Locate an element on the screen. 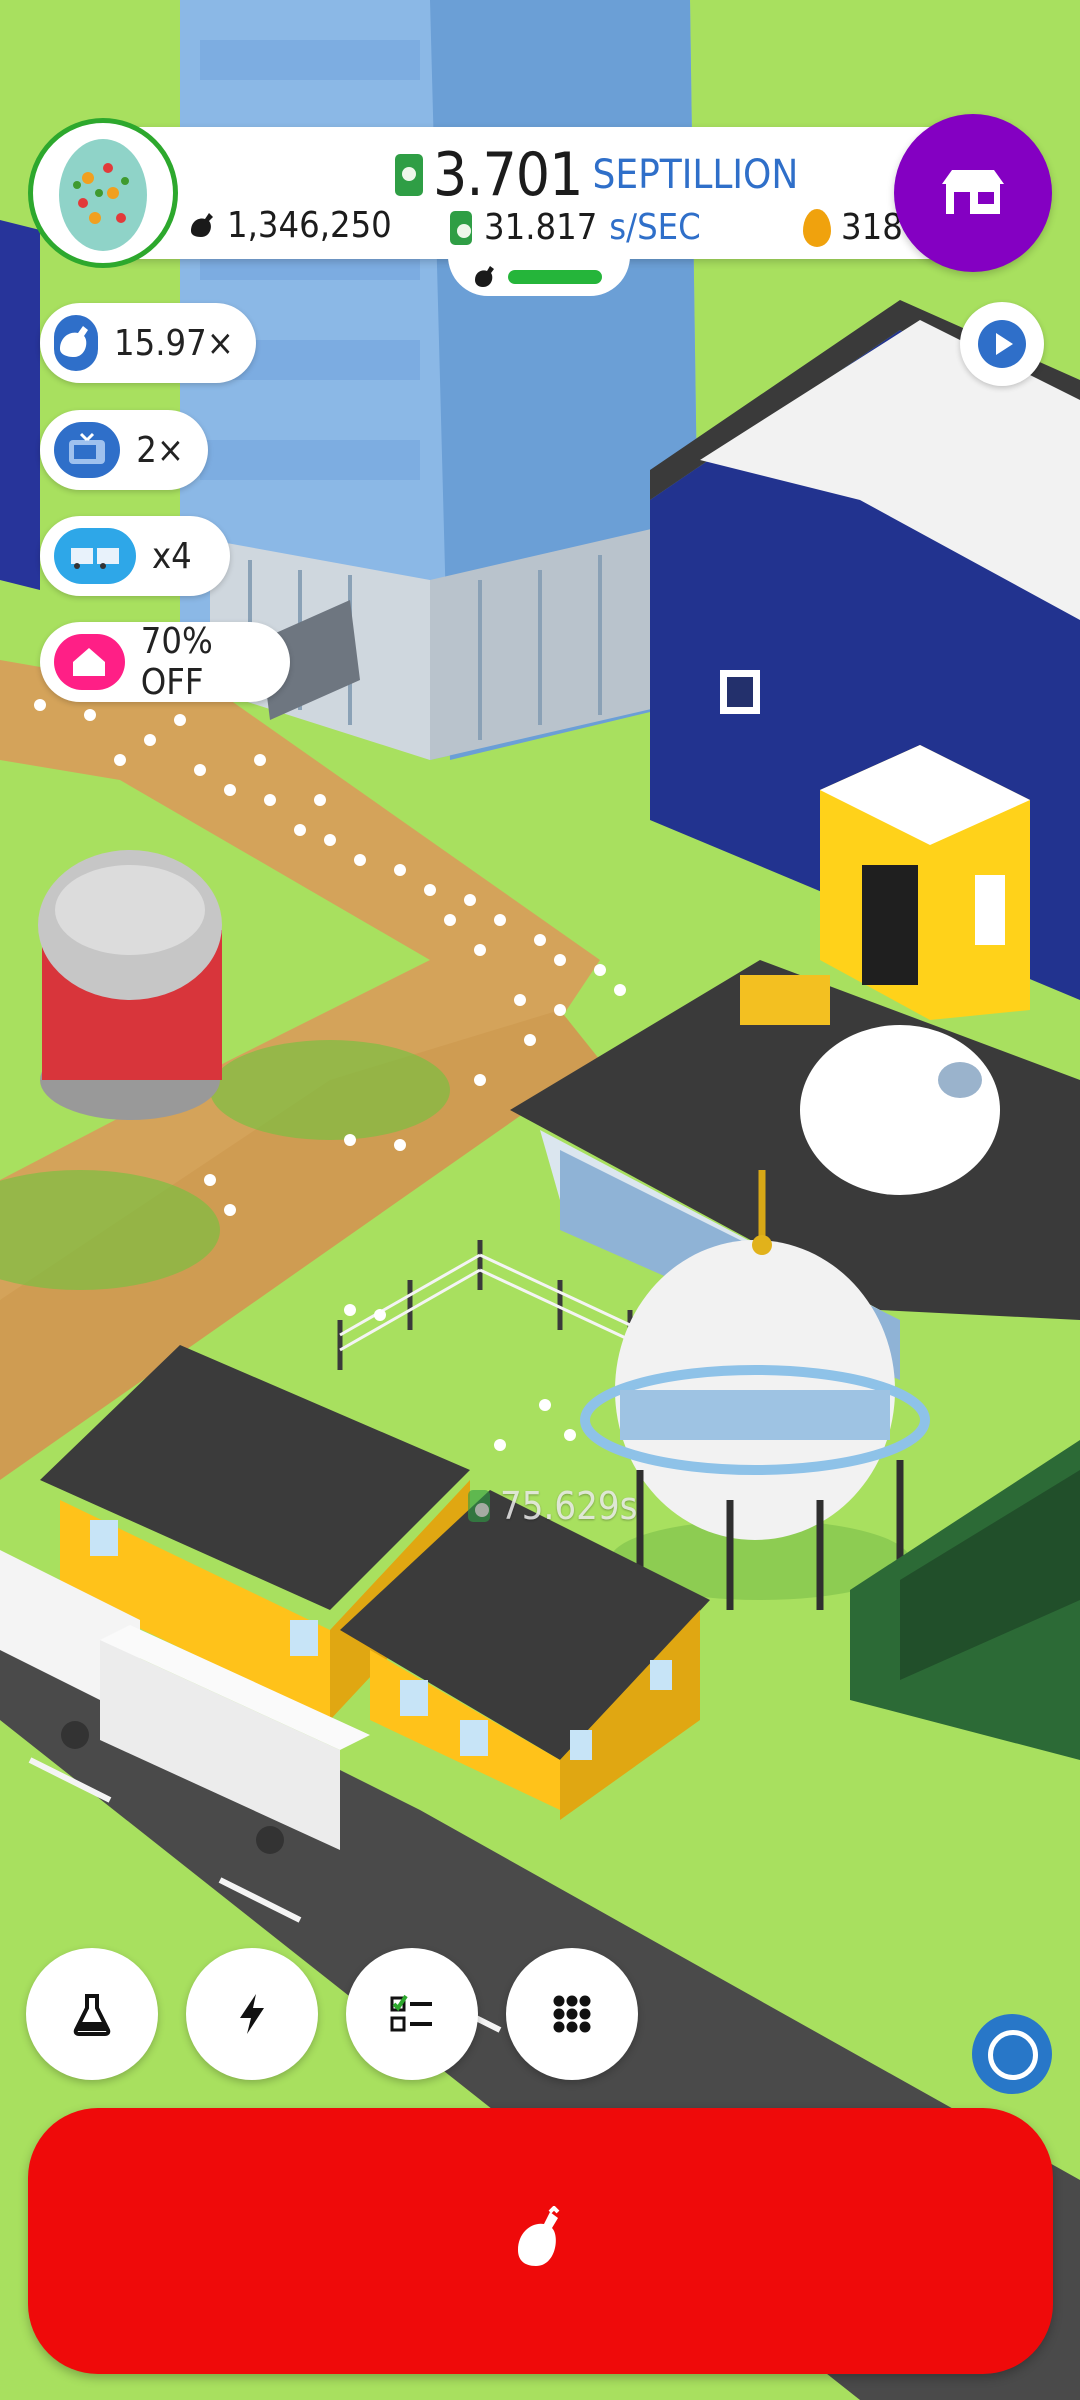 This screenshot has height=2400, width=1080. hatchery-progress-bar is located at coordinates (555, 277).